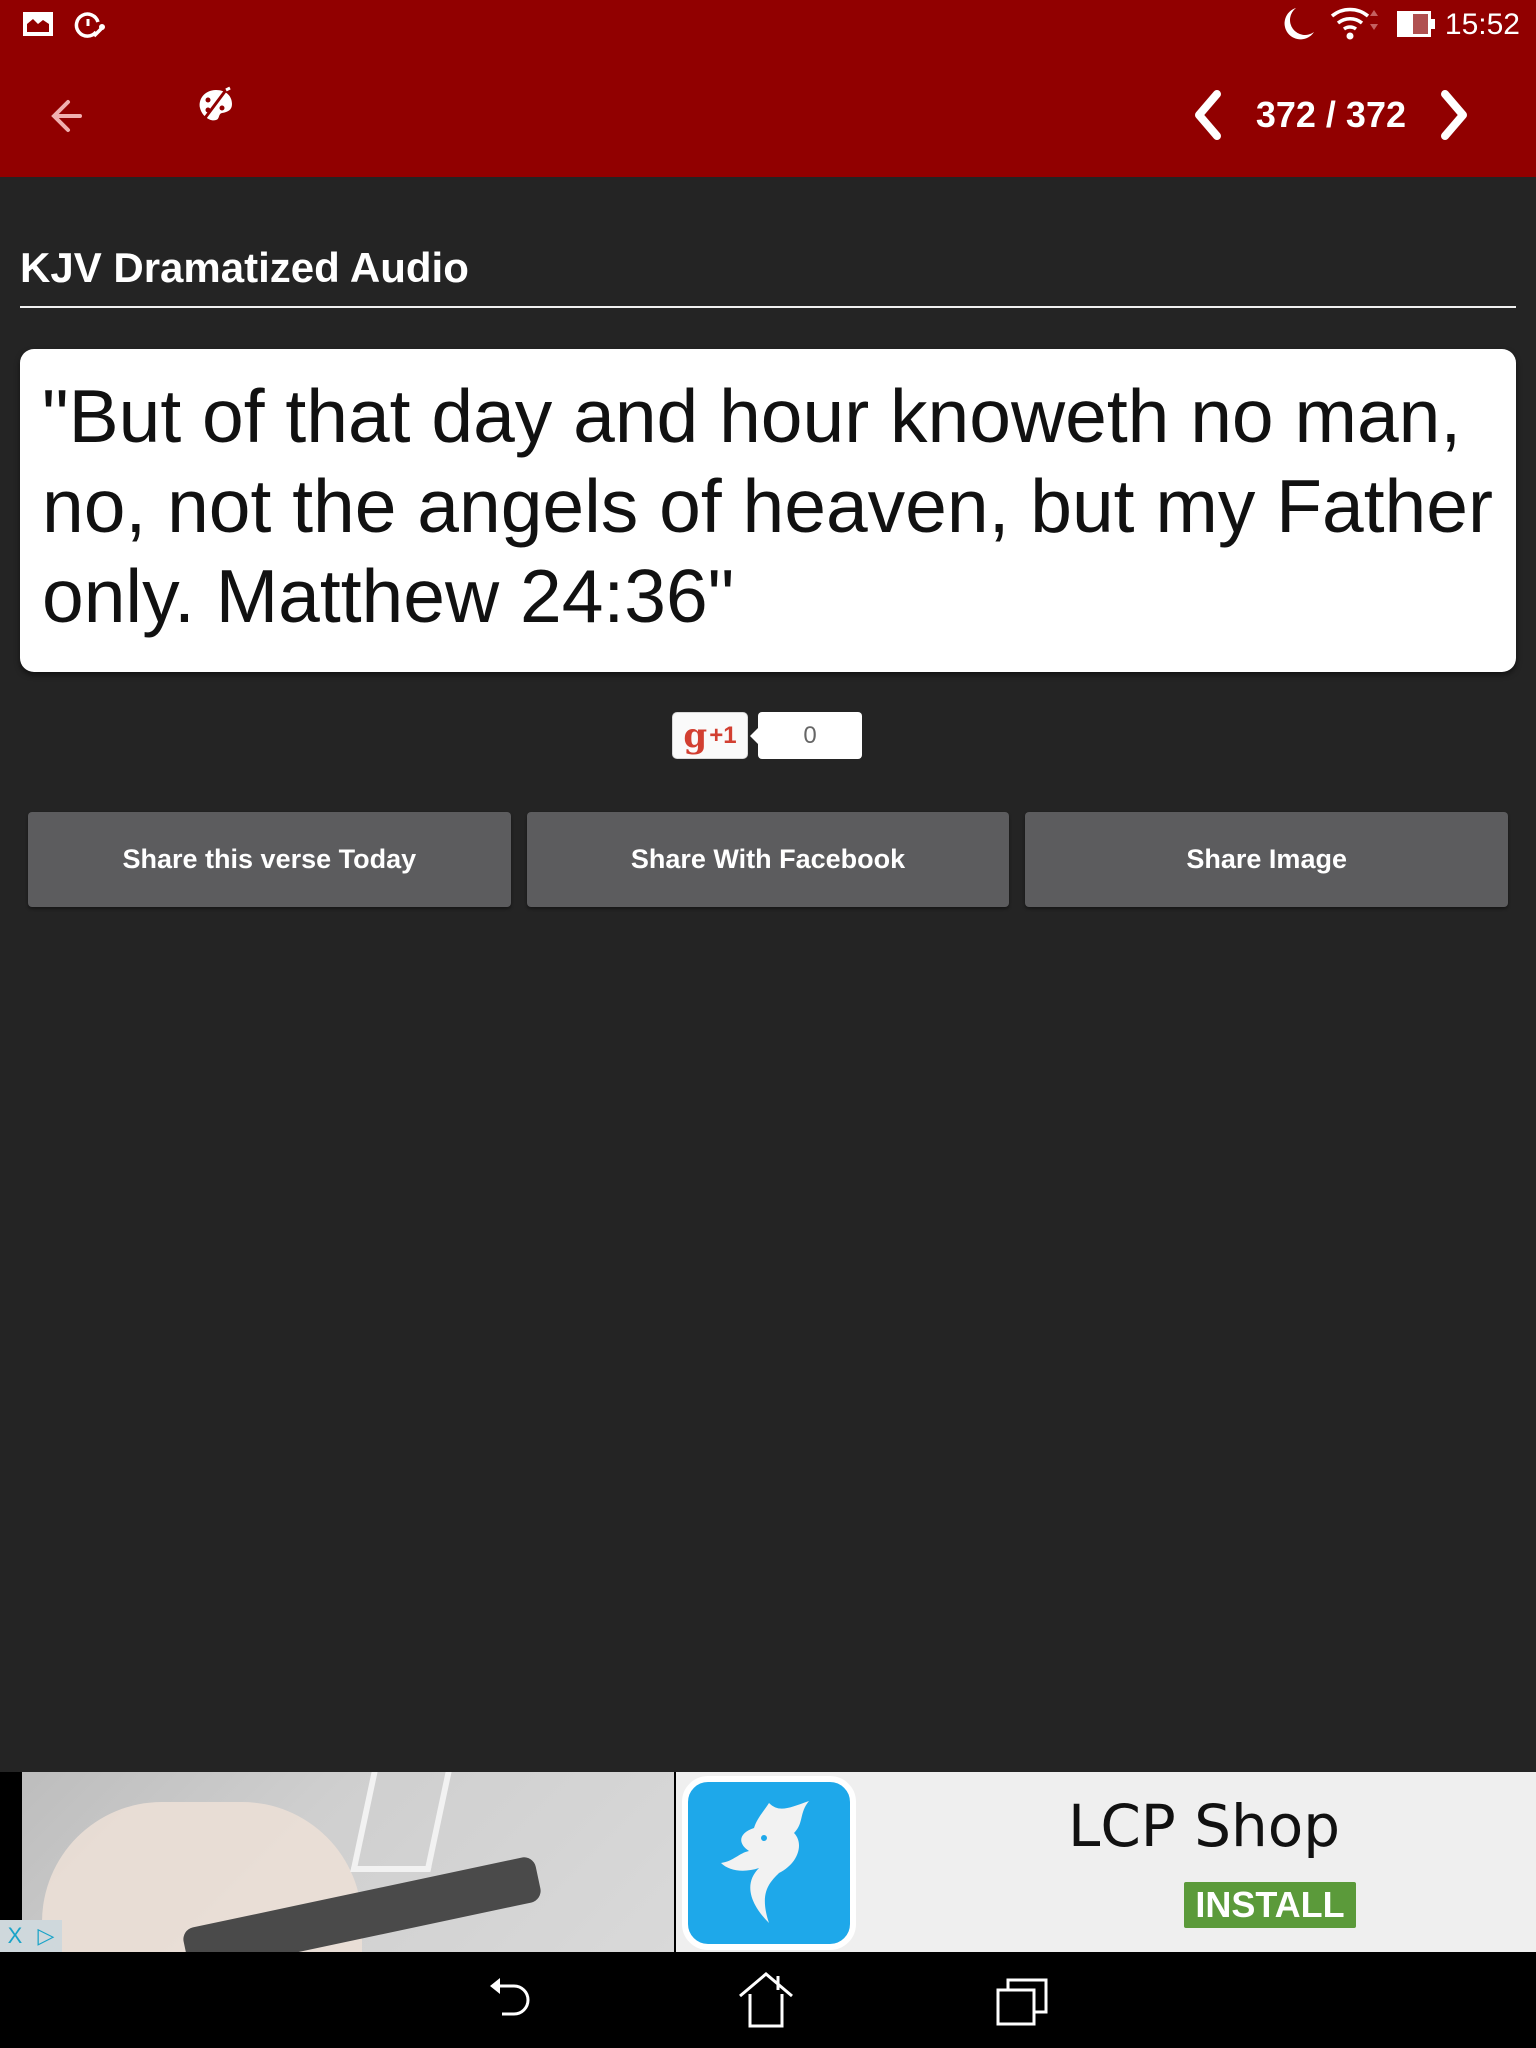 This screenshot has width=1536, height=2048. I want to click on nav-recents-button, so click(1024, 2002).